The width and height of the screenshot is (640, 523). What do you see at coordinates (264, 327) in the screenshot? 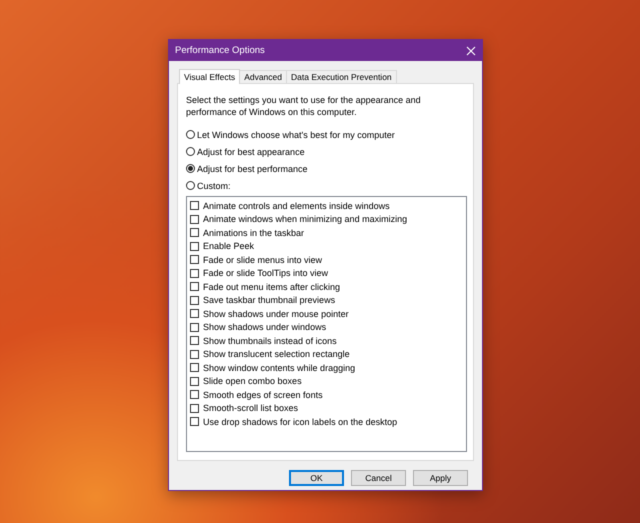
I see `checkbox-label: Show shadows under windows` at bounding box center [264, 327].